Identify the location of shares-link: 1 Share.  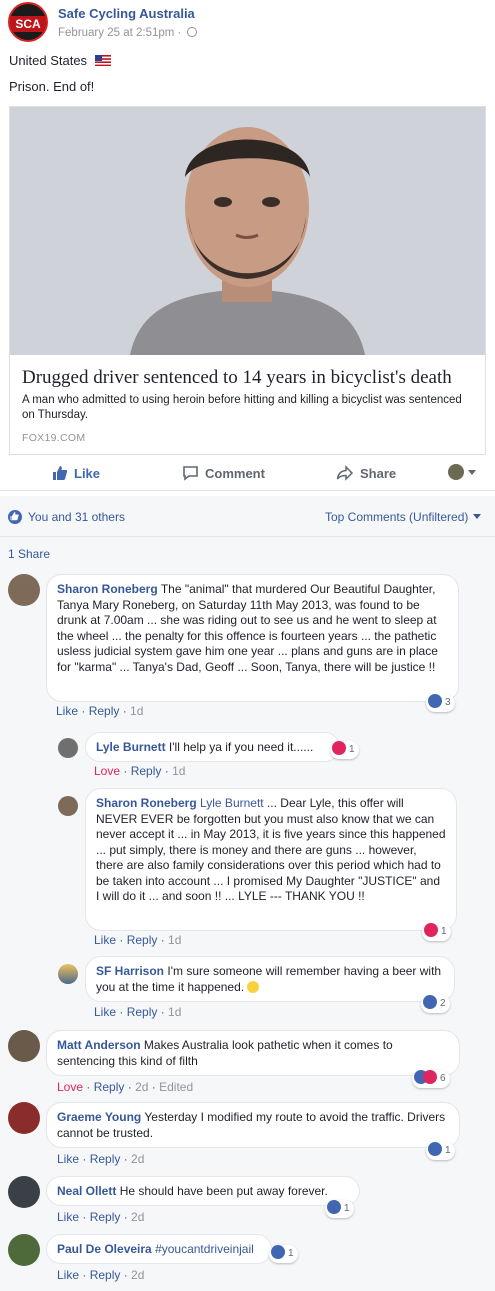
(29, 554).